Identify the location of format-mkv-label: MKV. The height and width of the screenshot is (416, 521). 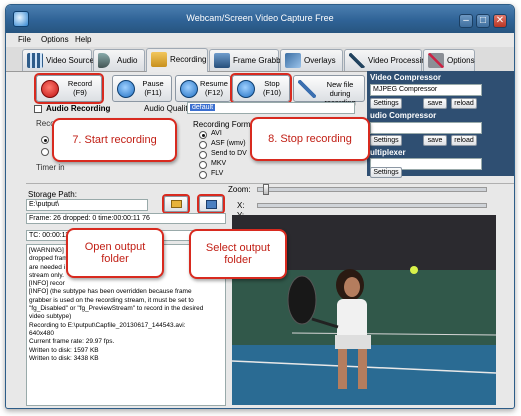
(219, 163).